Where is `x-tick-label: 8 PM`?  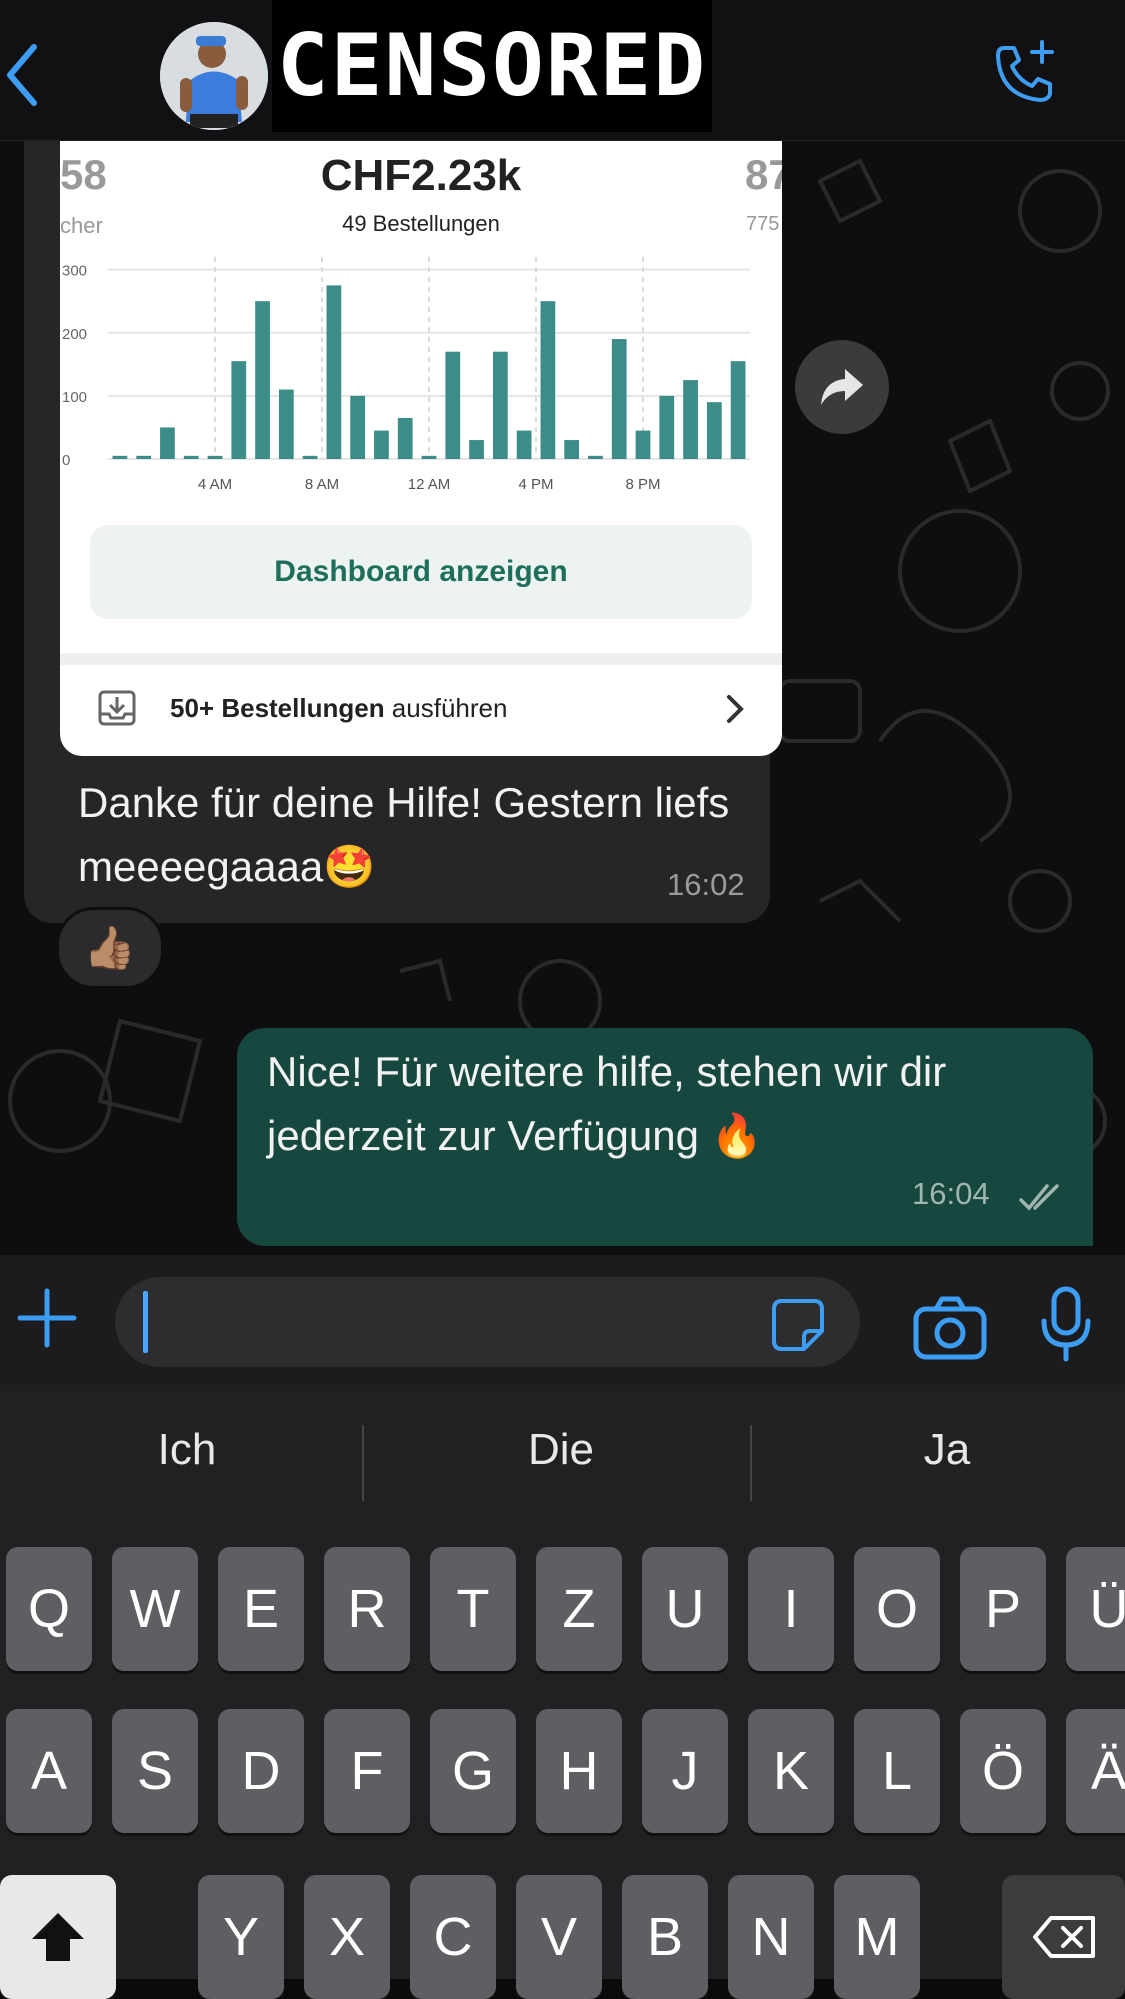
x-tick-label: 8 PM is located at coordinates (642, 484).